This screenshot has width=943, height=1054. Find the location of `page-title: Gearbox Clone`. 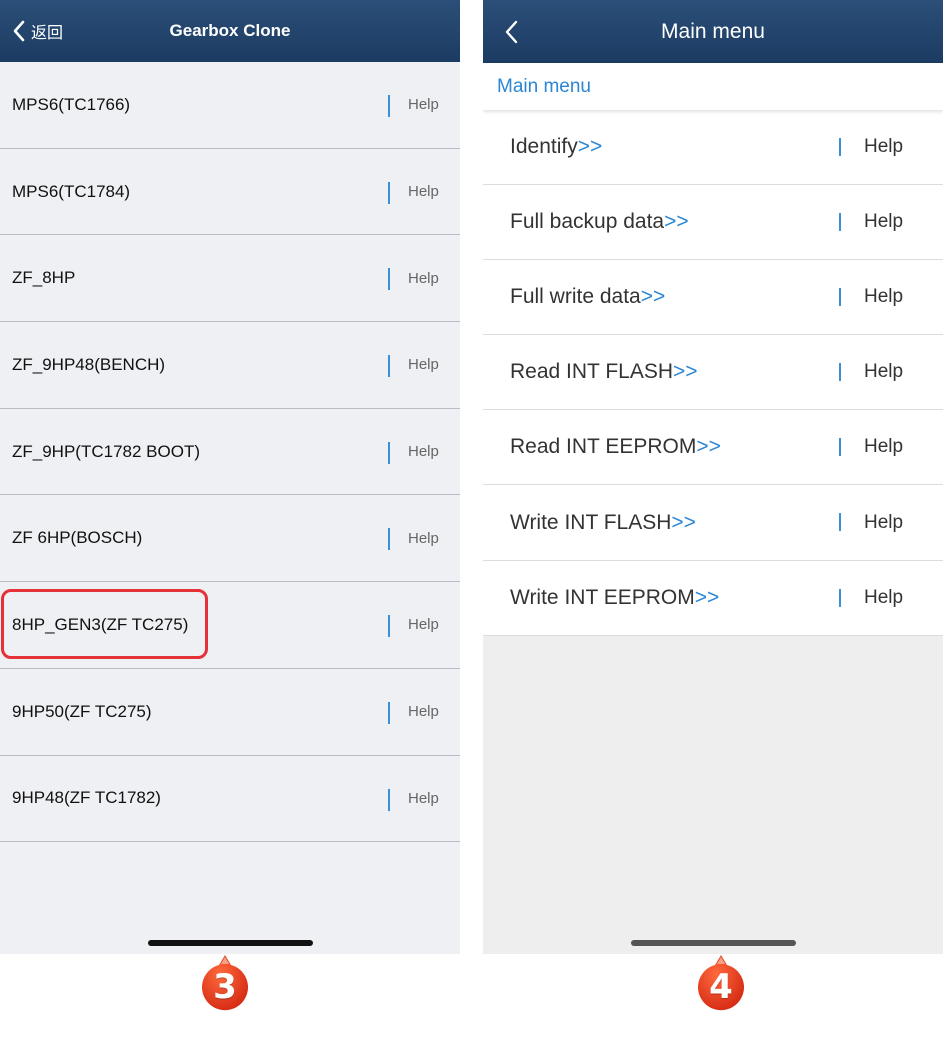

page-title: Gearbox Clone is located at coordinates (230, 30).